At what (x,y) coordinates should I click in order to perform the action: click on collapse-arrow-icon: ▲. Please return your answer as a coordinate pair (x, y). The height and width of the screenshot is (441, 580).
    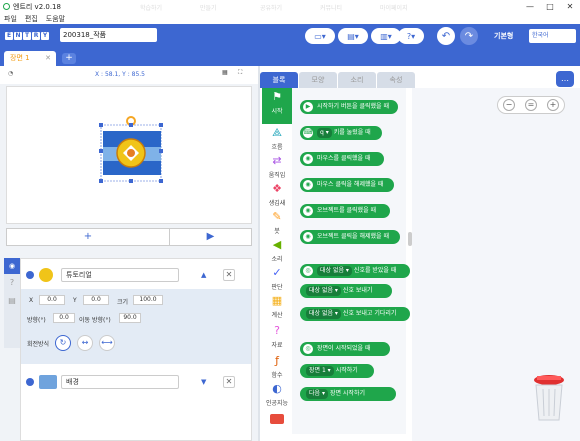
    Looking at the image, I should click on (203, 275).